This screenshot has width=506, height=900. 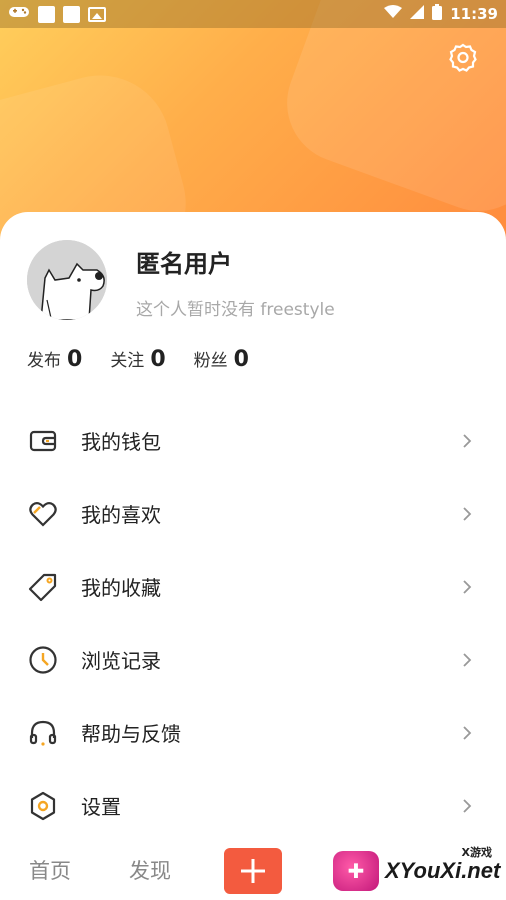 I want to click on watermark-tag: X游戏, so click(x=476, y=852).